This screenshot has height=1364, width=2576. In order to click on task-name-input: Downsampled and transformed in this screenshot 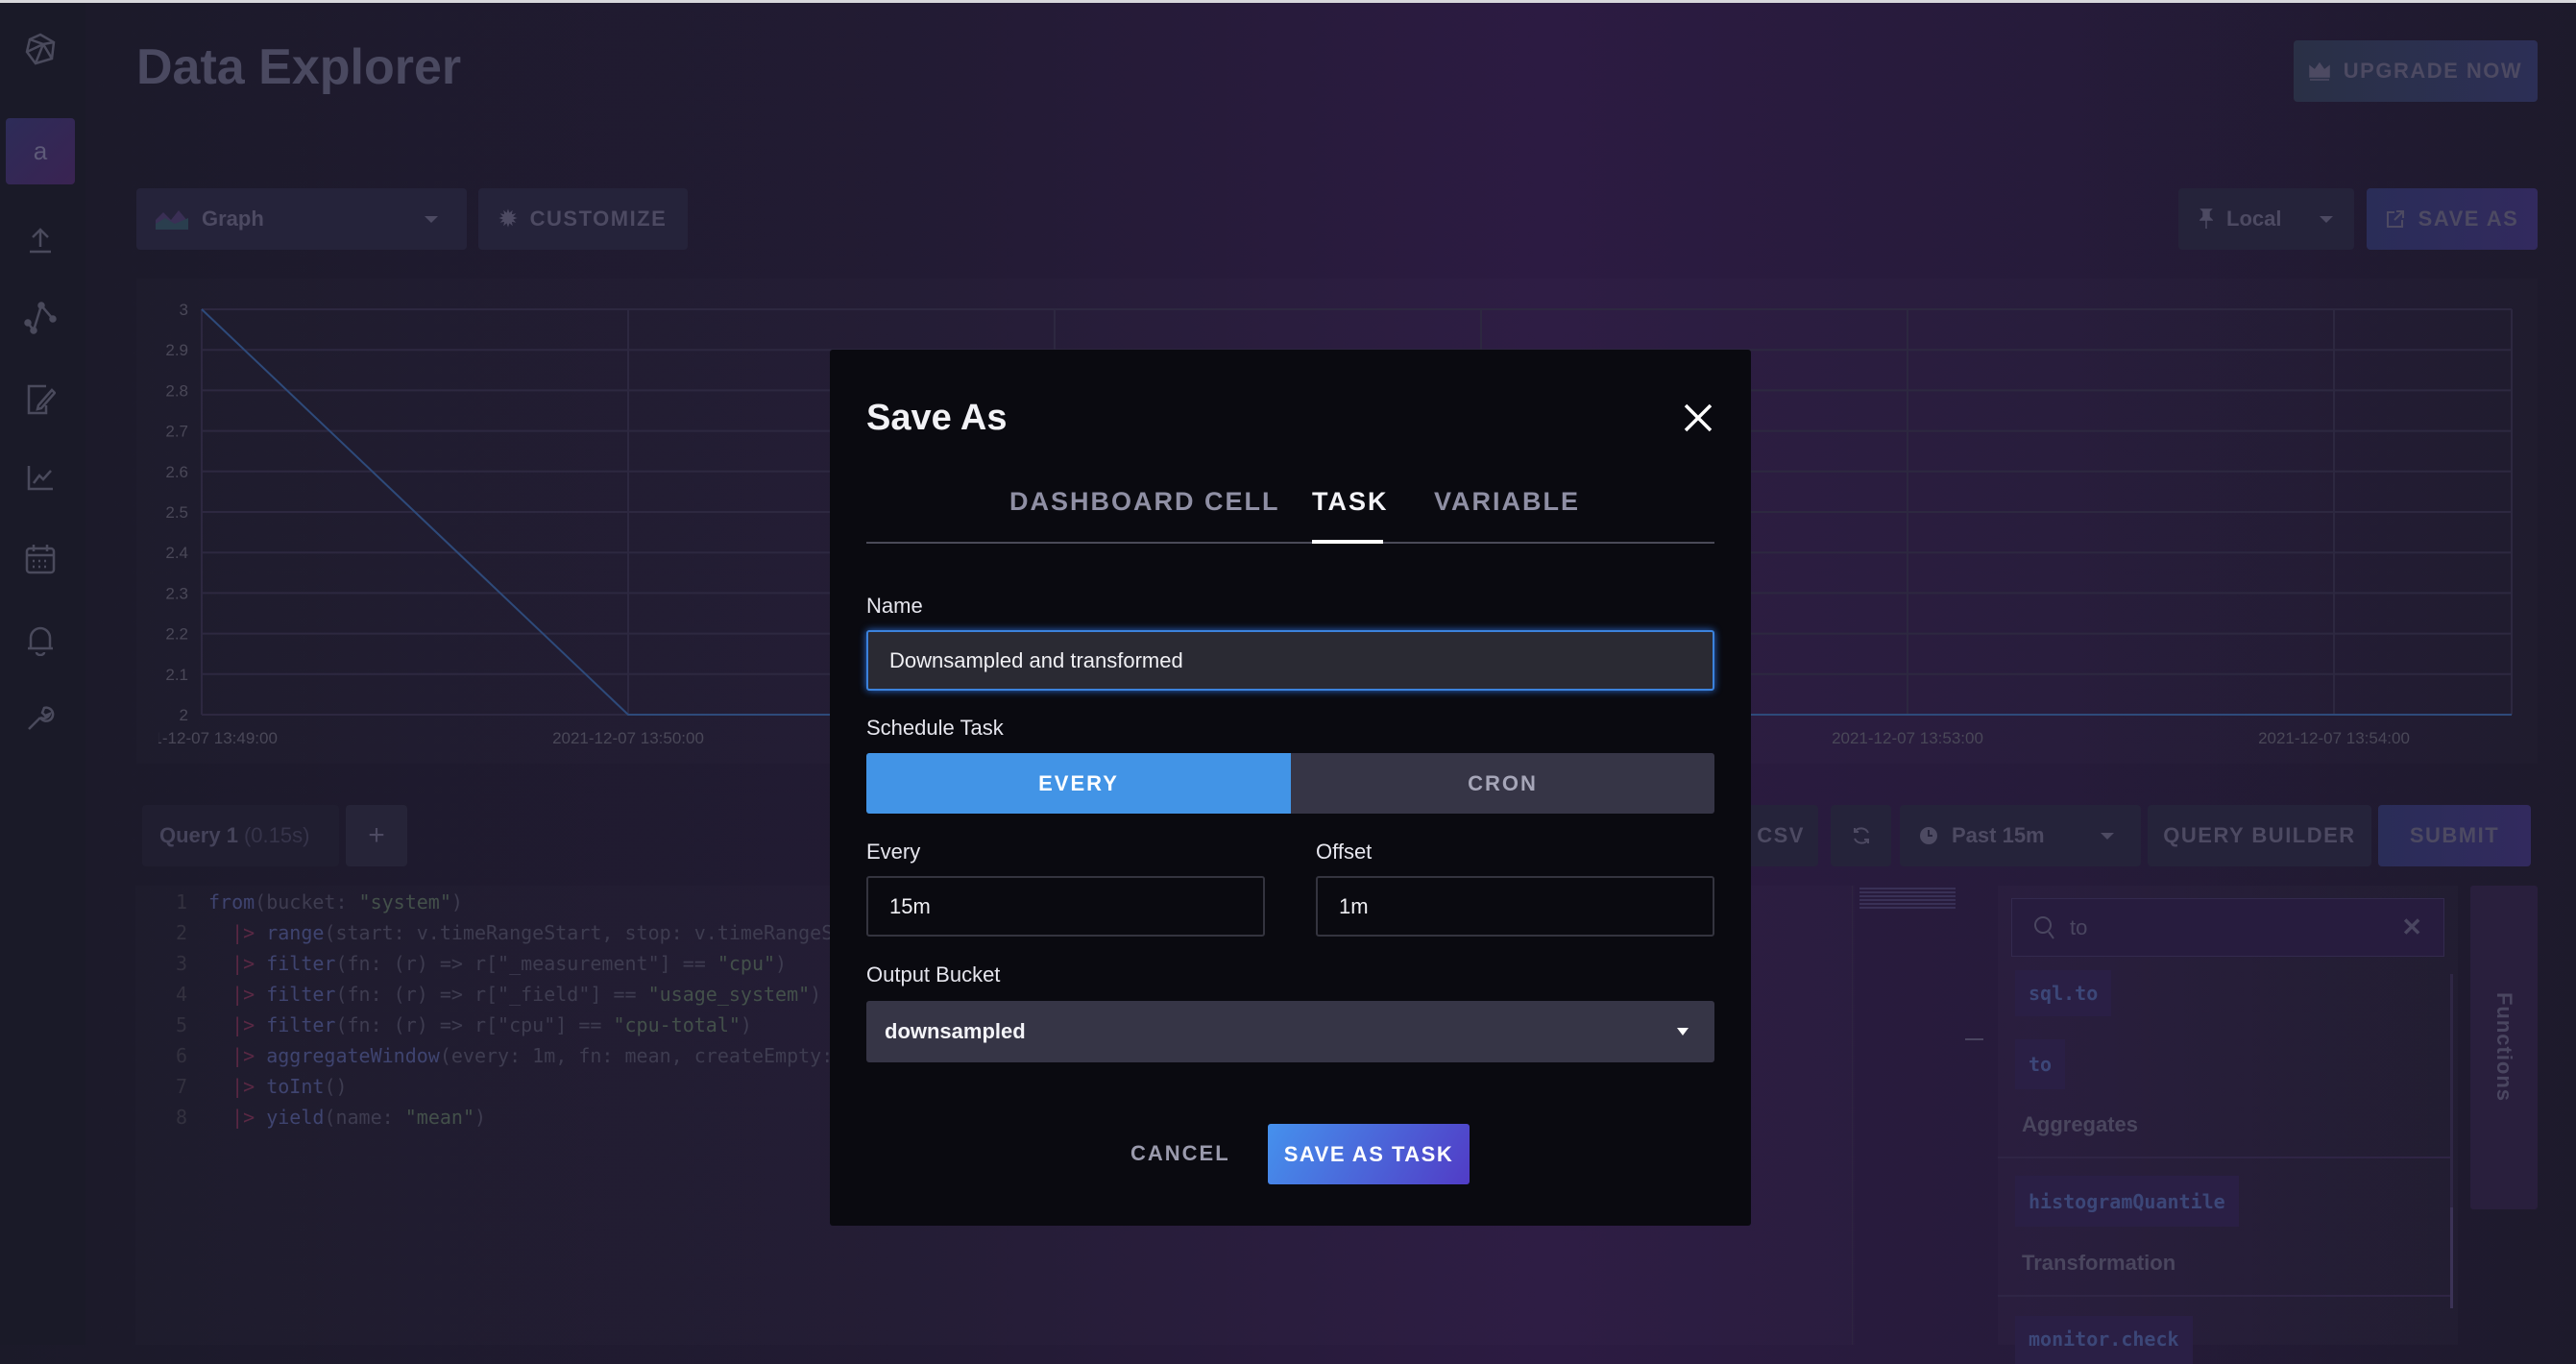, I will do `click(1290, 660)`.